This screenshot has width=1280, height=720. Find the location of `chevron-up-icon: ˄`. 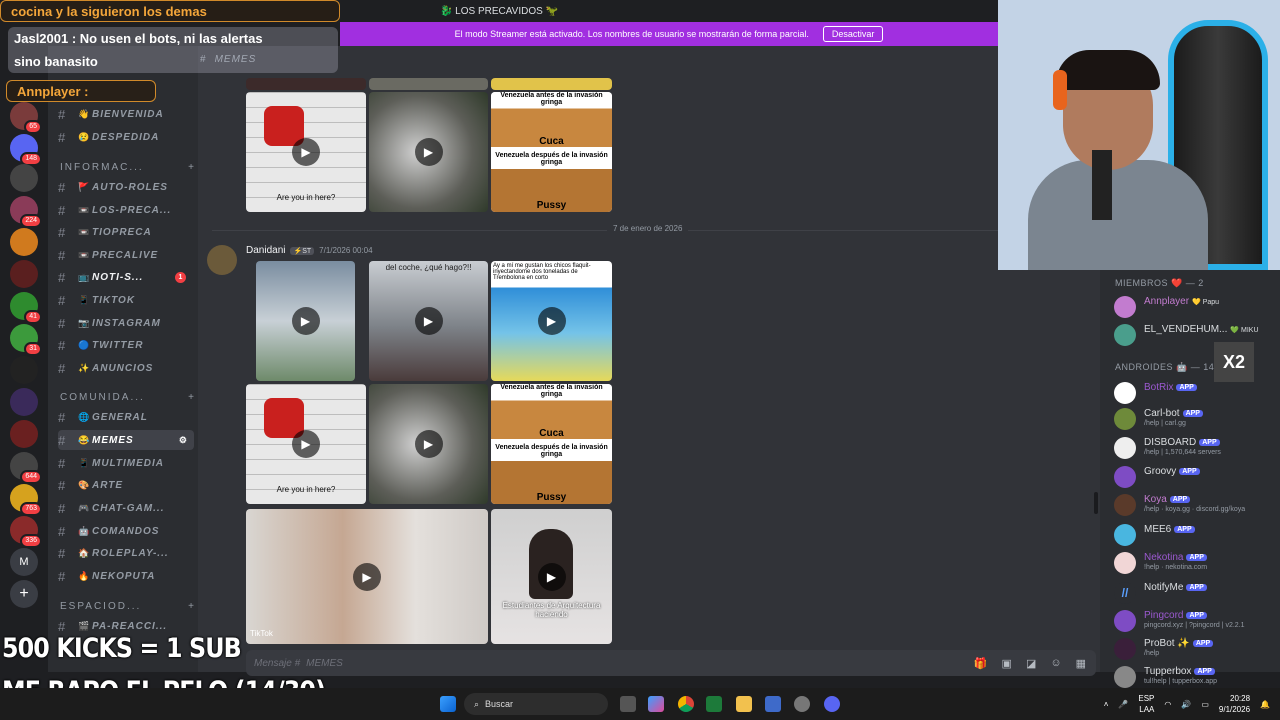

chevron-up-icon: ˄ is located at coordinates (1106, 704).